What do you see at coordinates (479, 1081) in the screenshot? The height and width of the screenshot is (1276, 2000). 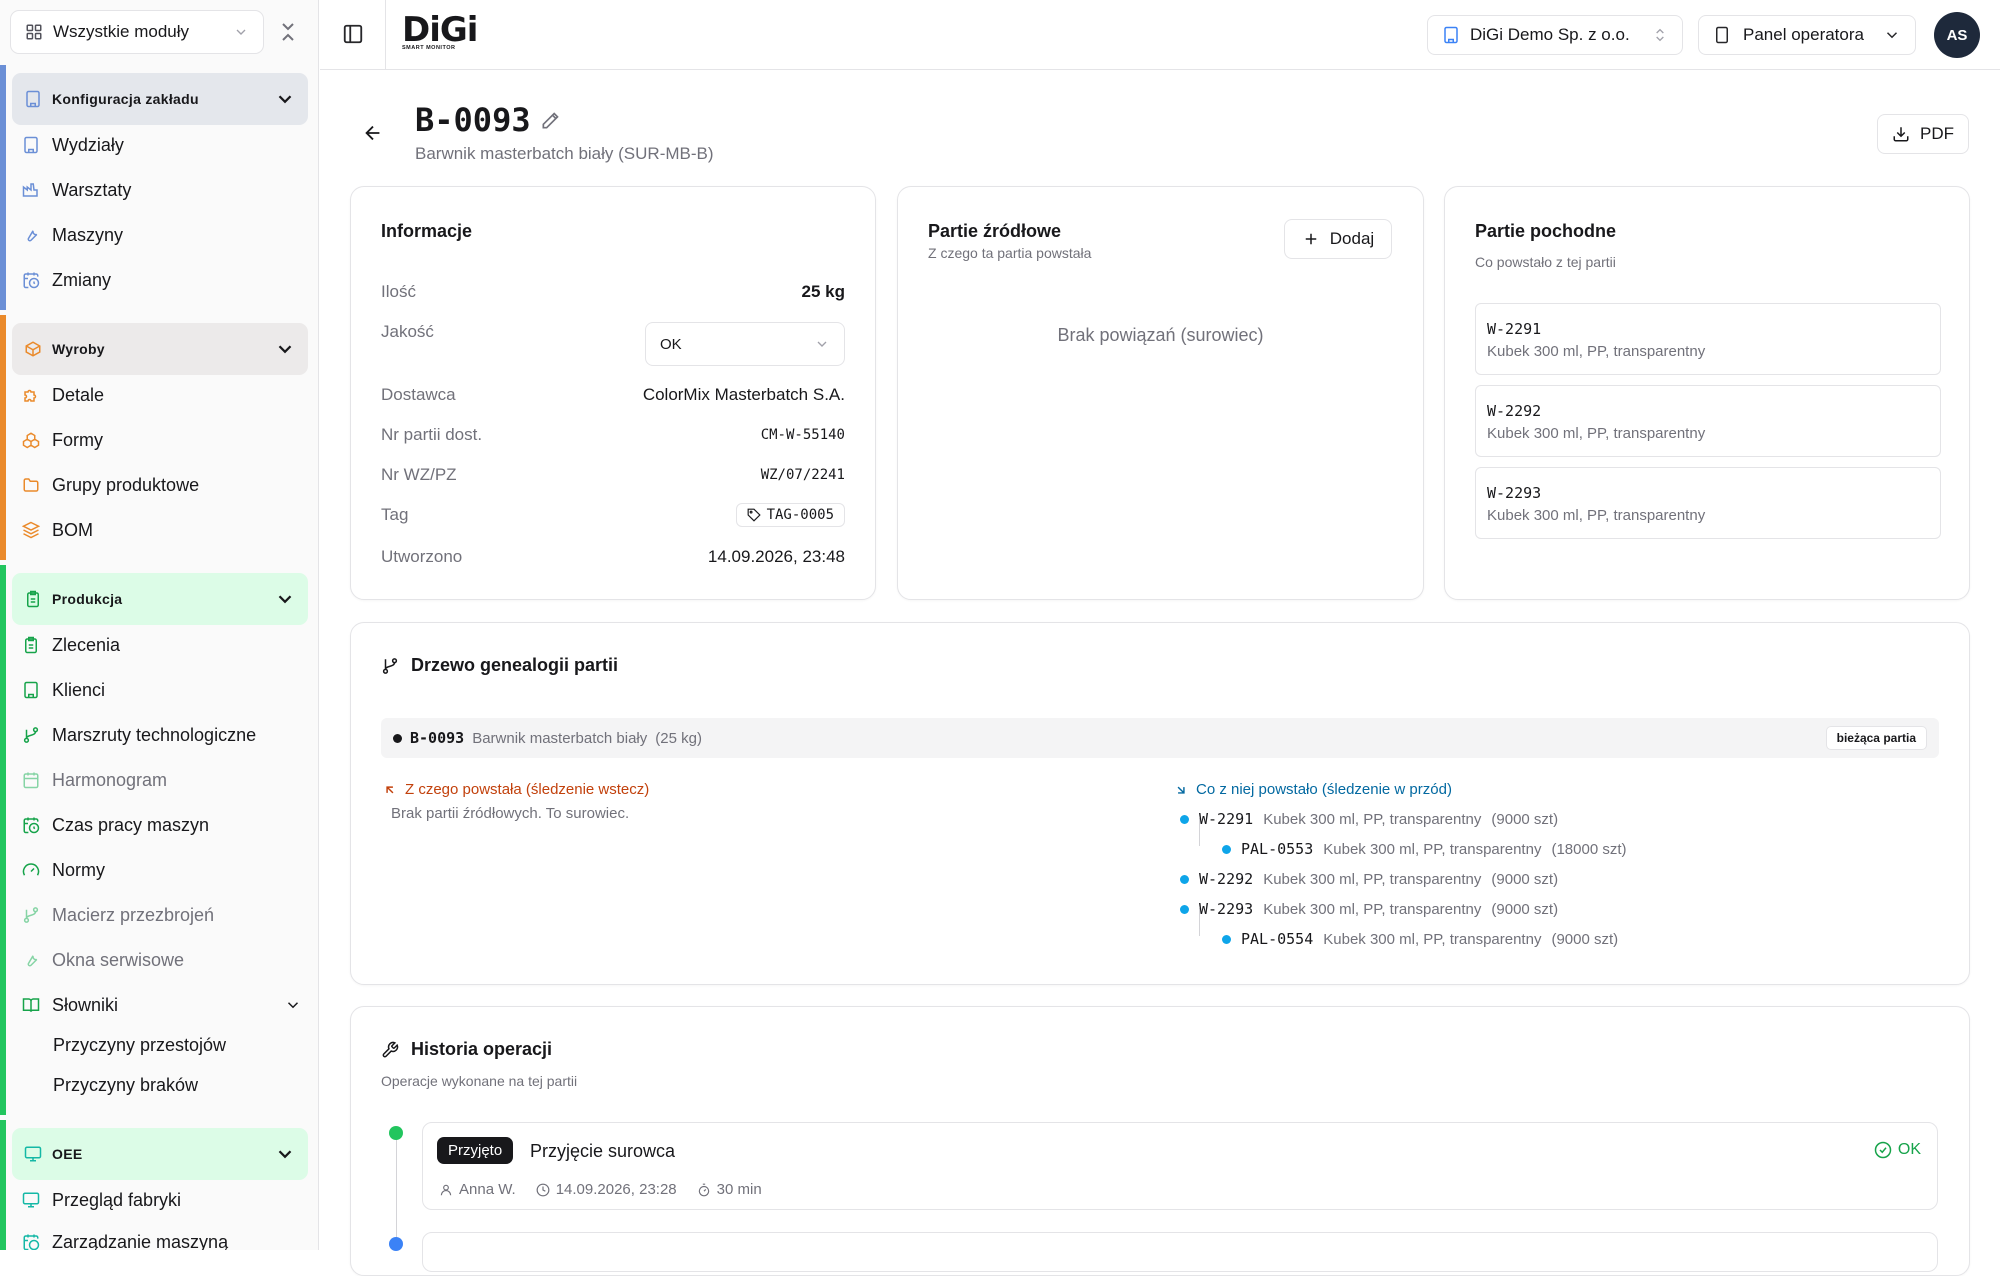 I see `card-subtitle: Operacje wykonane na tej partii` at bounding box center [479, 1081].